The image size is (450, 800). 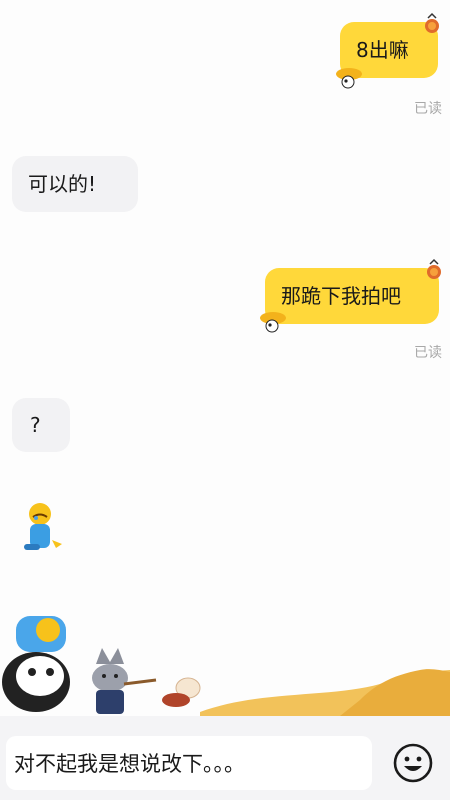 I want to click on kneeling-crying-character-sticker, so click(x=44, y=528).